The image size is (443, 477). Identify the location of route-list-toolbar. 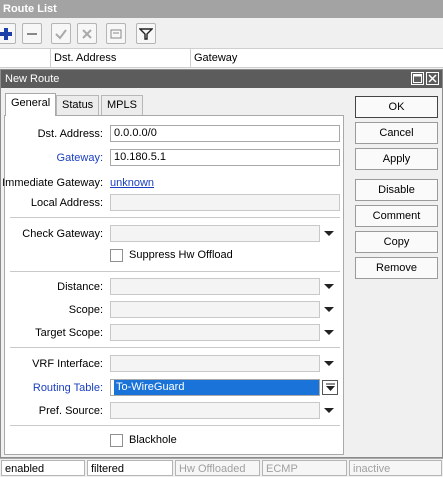
(221, 33).